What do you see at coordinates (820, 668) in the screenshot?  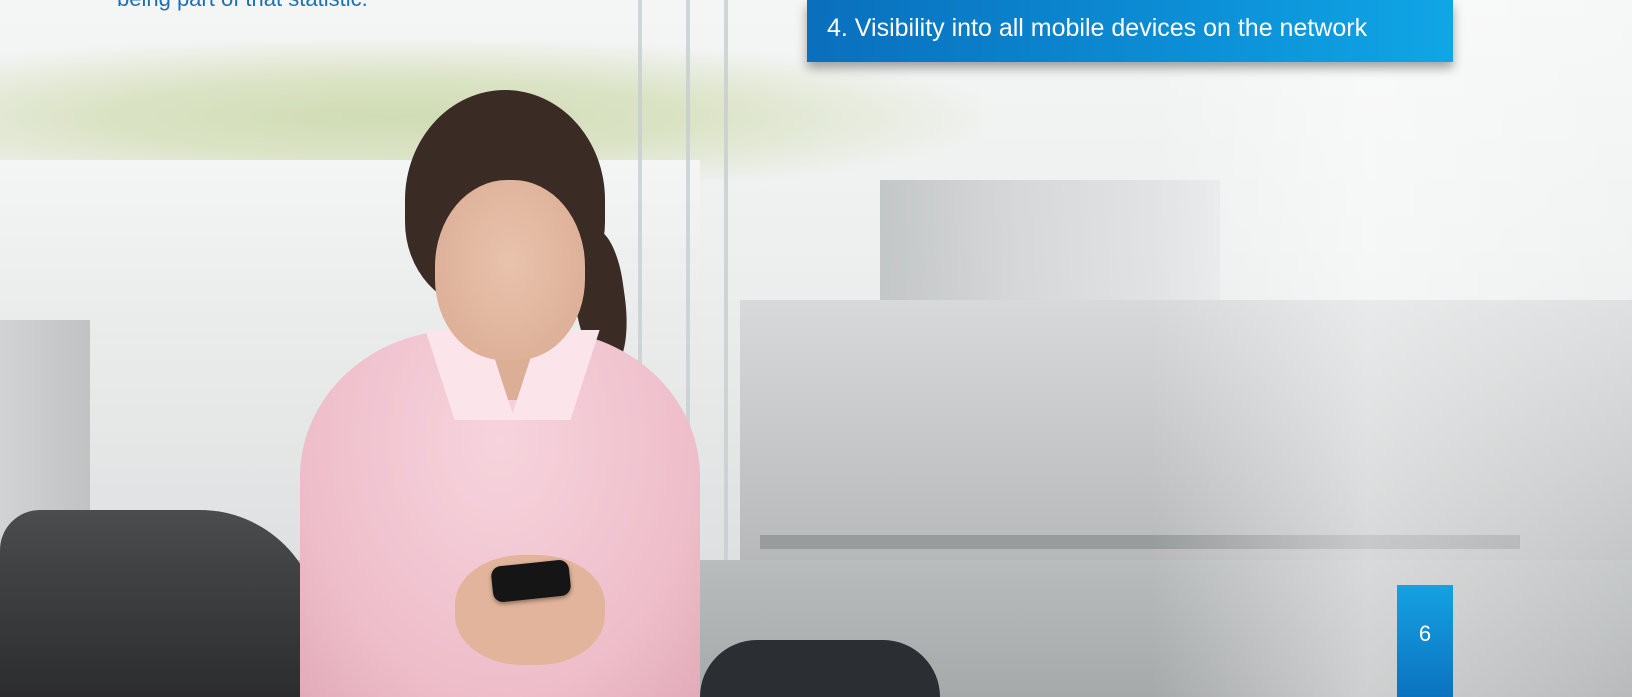 I see `bag` at bounding box center [820, 668].